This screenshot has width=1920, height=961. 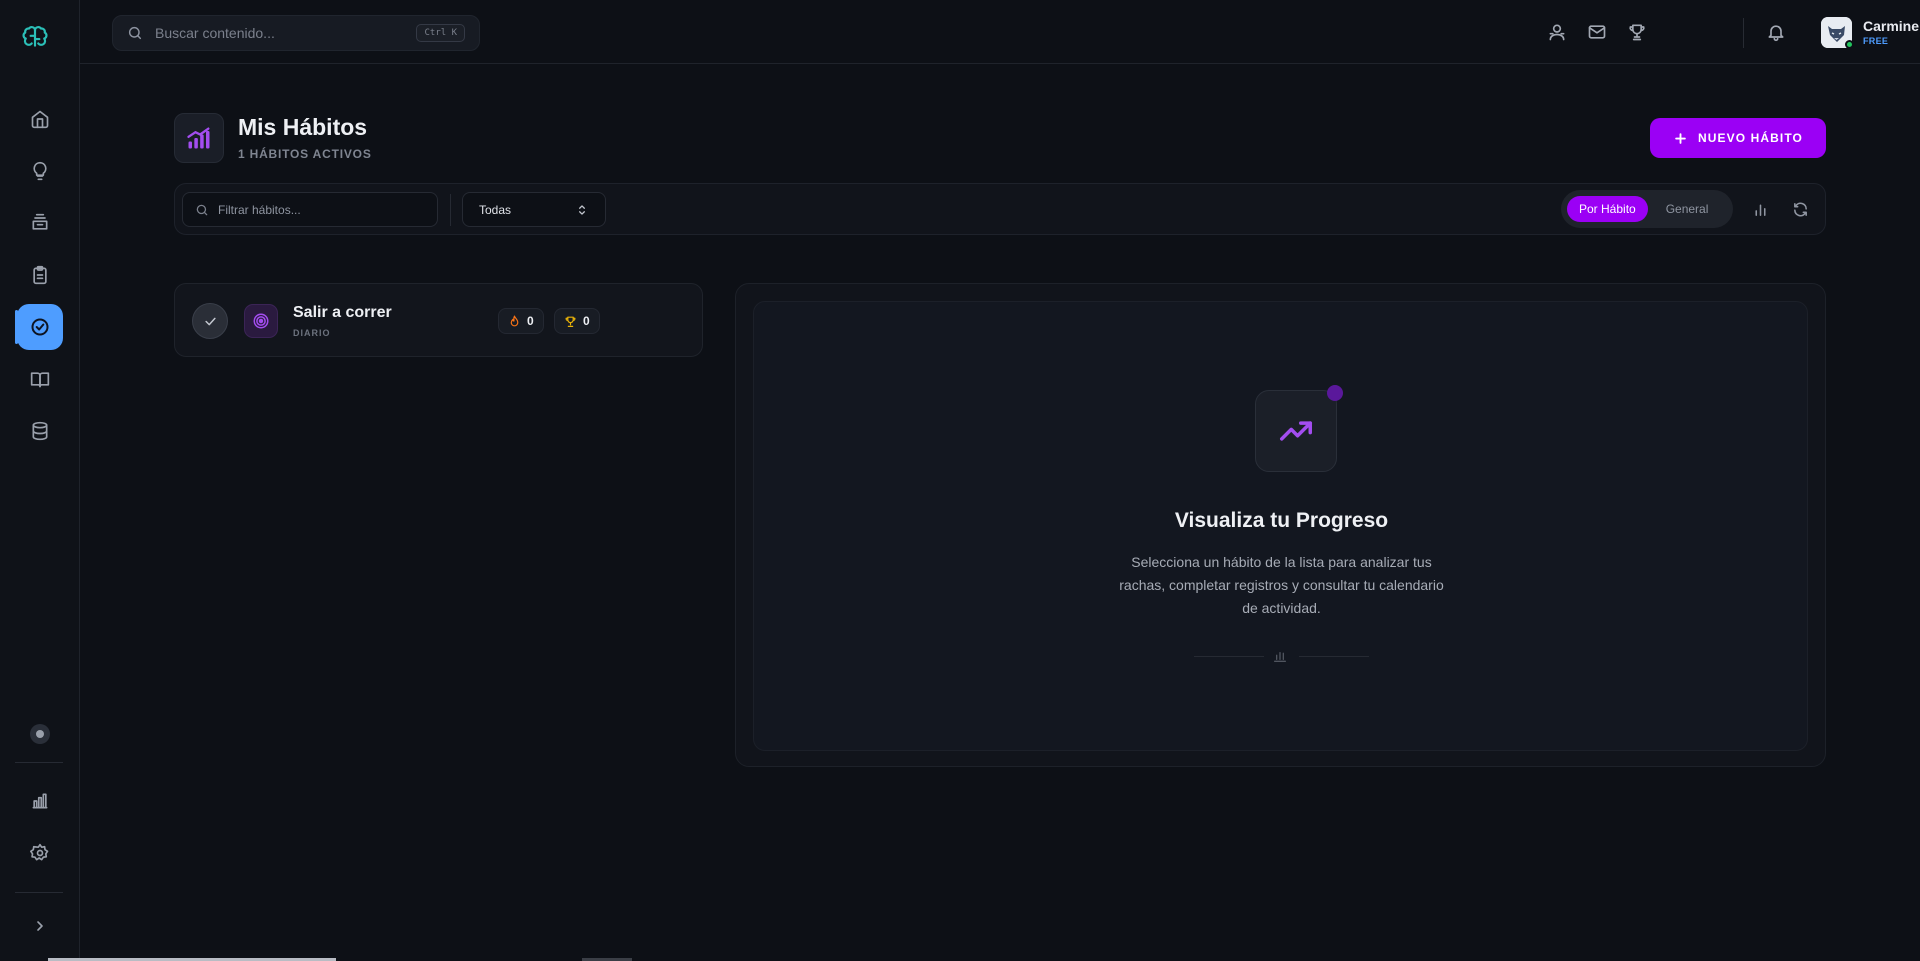 I want to click on search-shortcut: Ctrl K, so click(x=440, y=33).